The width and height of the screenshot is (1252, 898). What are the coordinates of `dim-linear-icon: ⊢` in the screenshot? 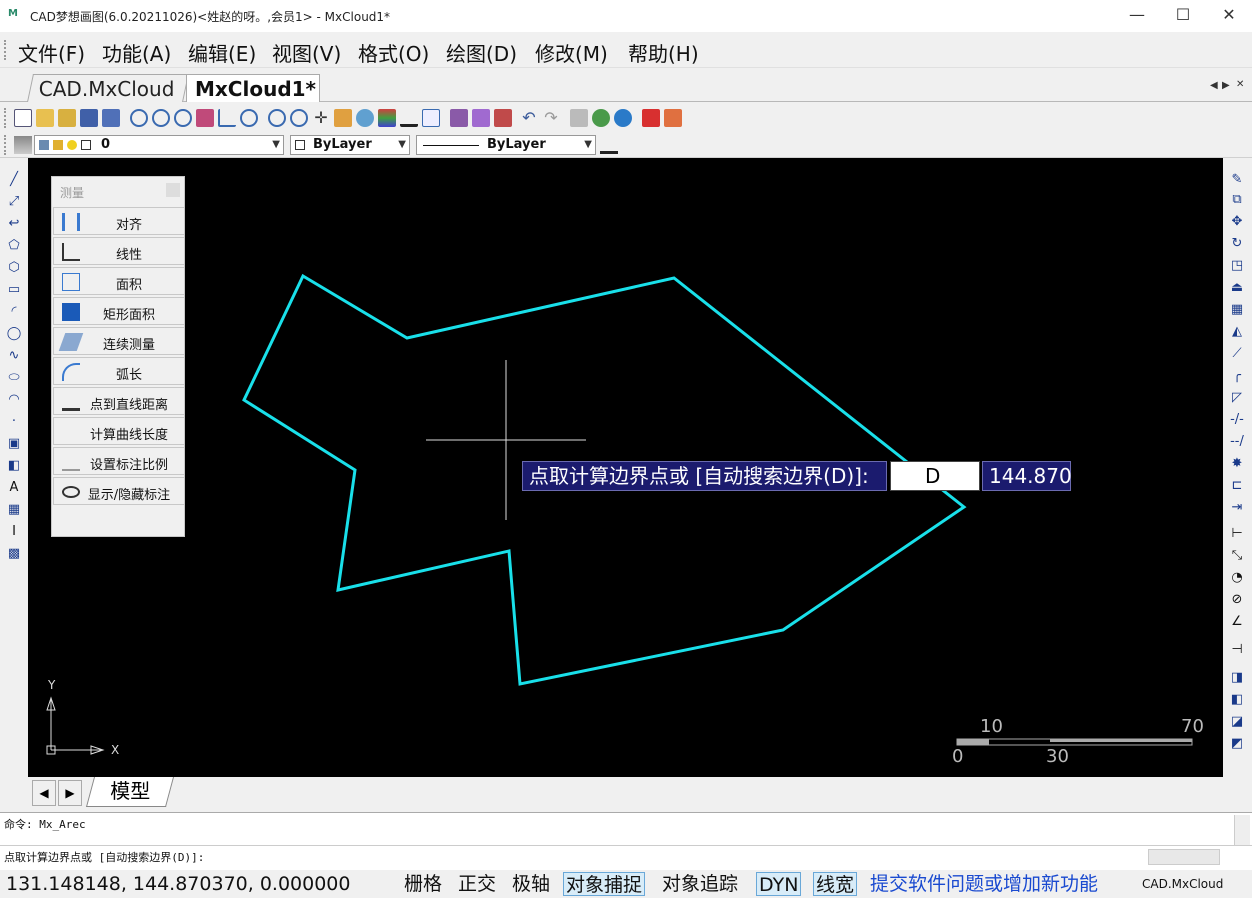 It's located at (1237, 534).